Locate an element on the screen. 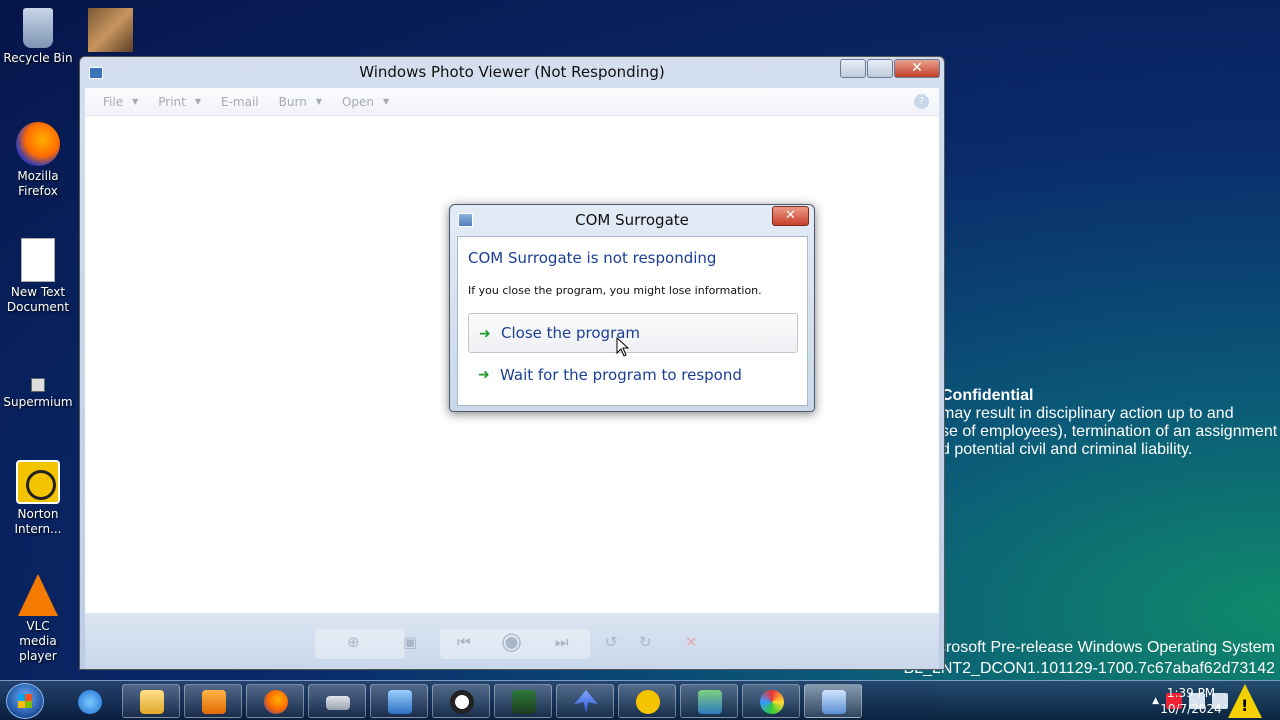 The width and height of the screenshot is (1280, 720). zoom-icon: ⊕ is located at coordinates (353, 642).